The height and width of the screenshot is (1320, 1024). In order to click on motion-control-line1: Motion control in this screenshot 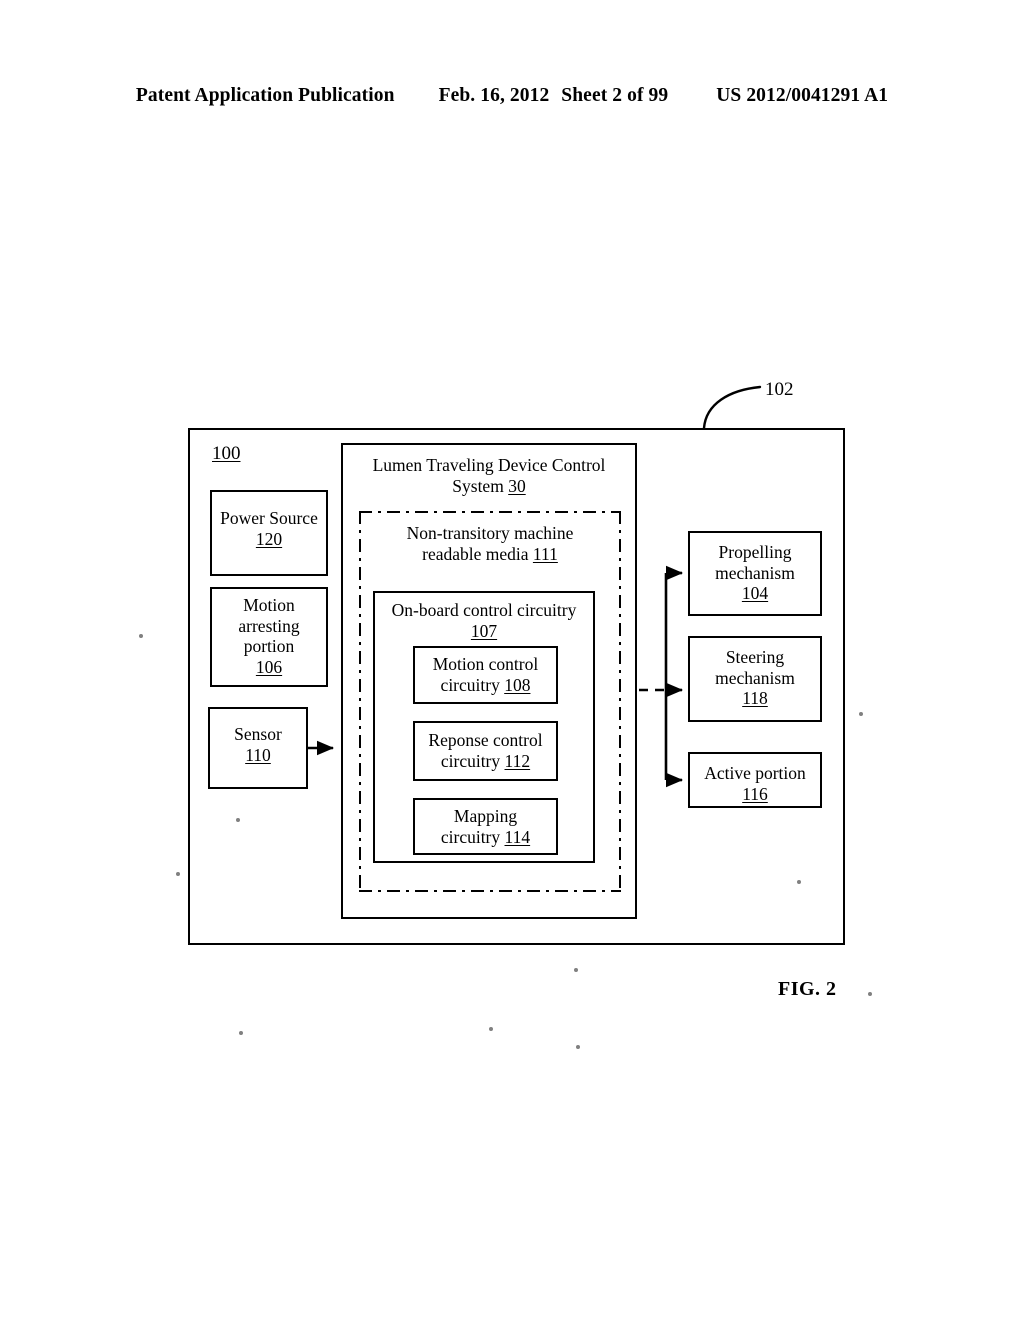, I will do `click(485, 664)`.